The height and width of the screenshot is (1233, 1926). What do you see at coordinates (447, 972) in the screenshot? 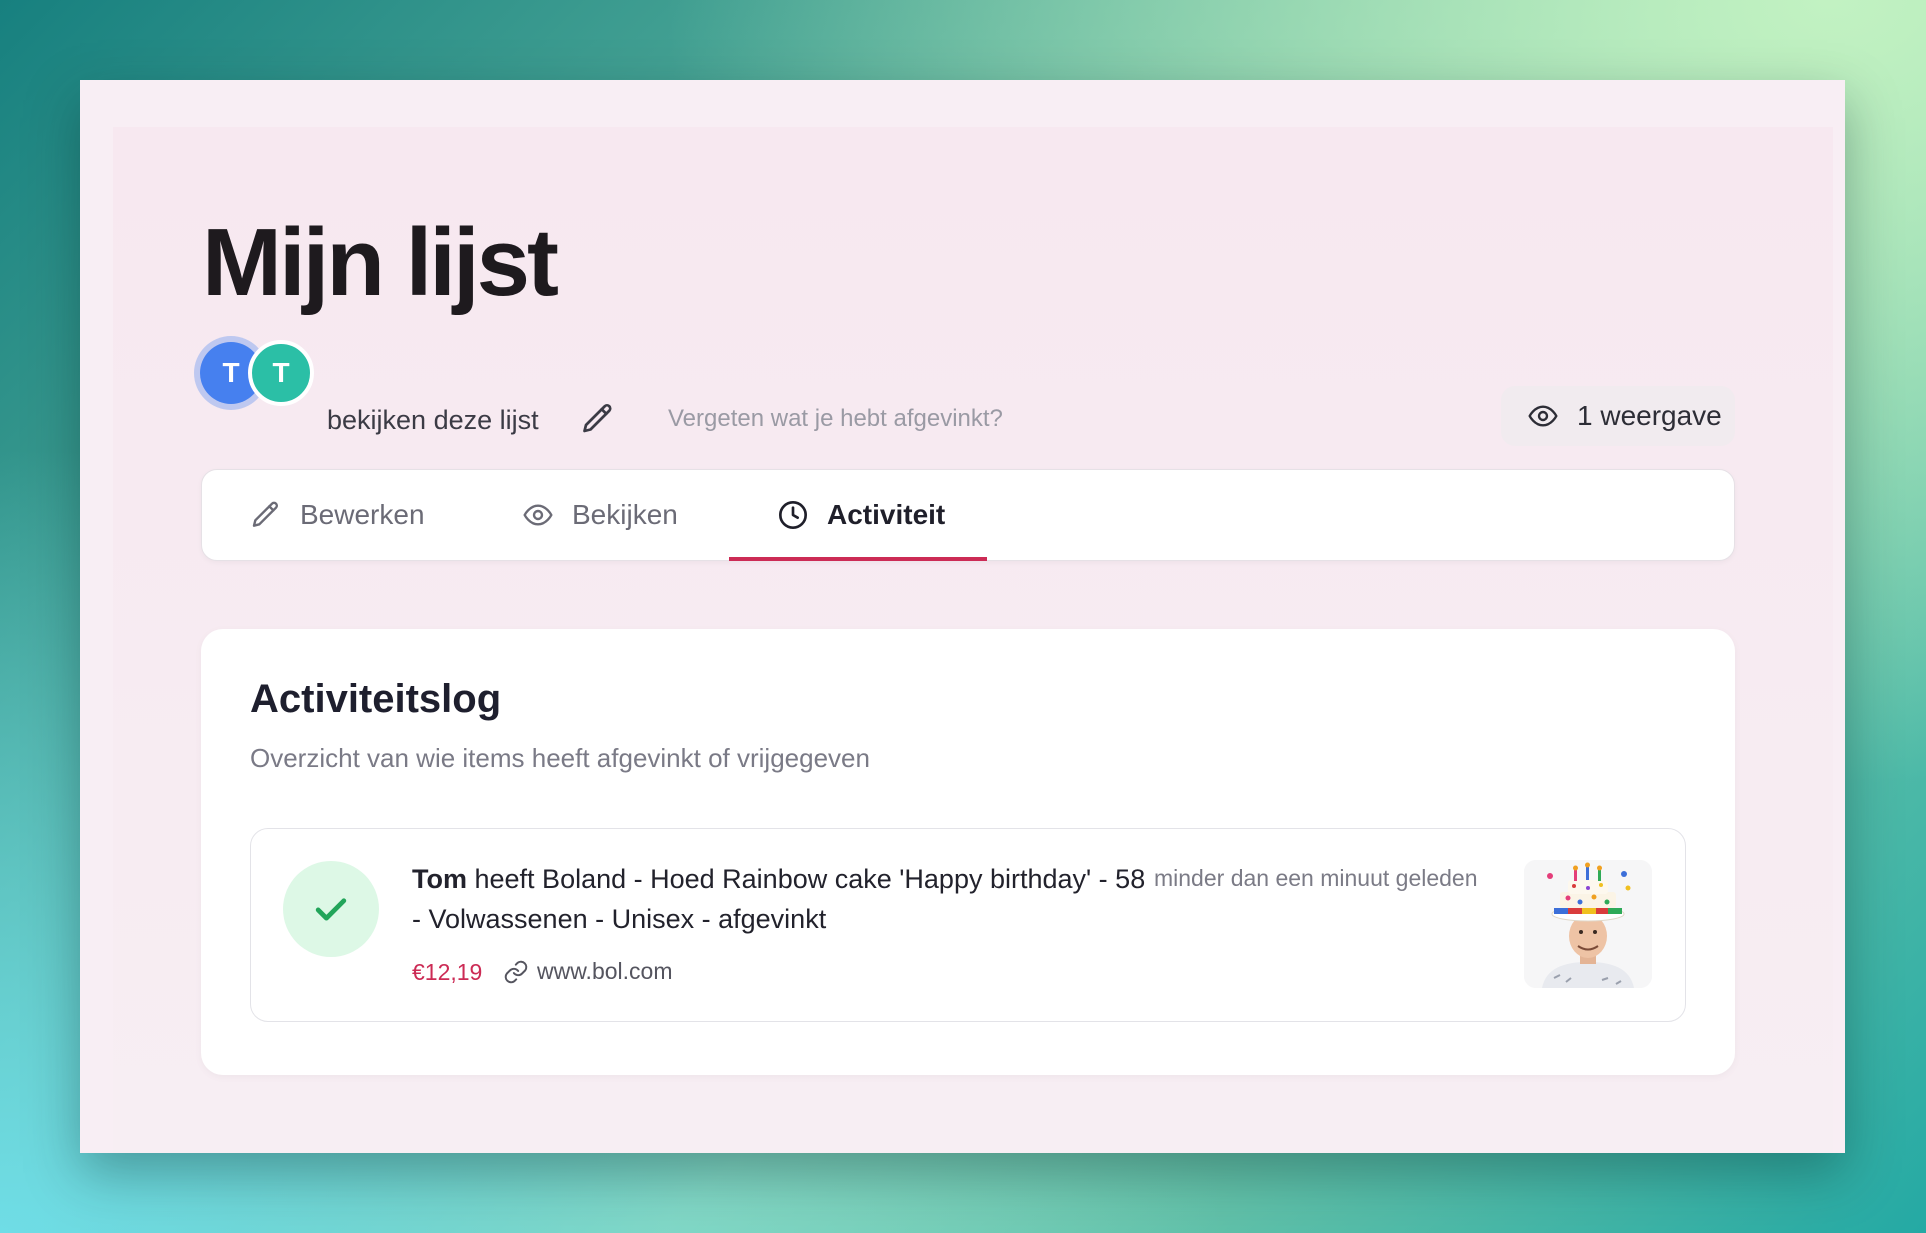
I see `item-price: €12,19` at bounding box center [447, 972].